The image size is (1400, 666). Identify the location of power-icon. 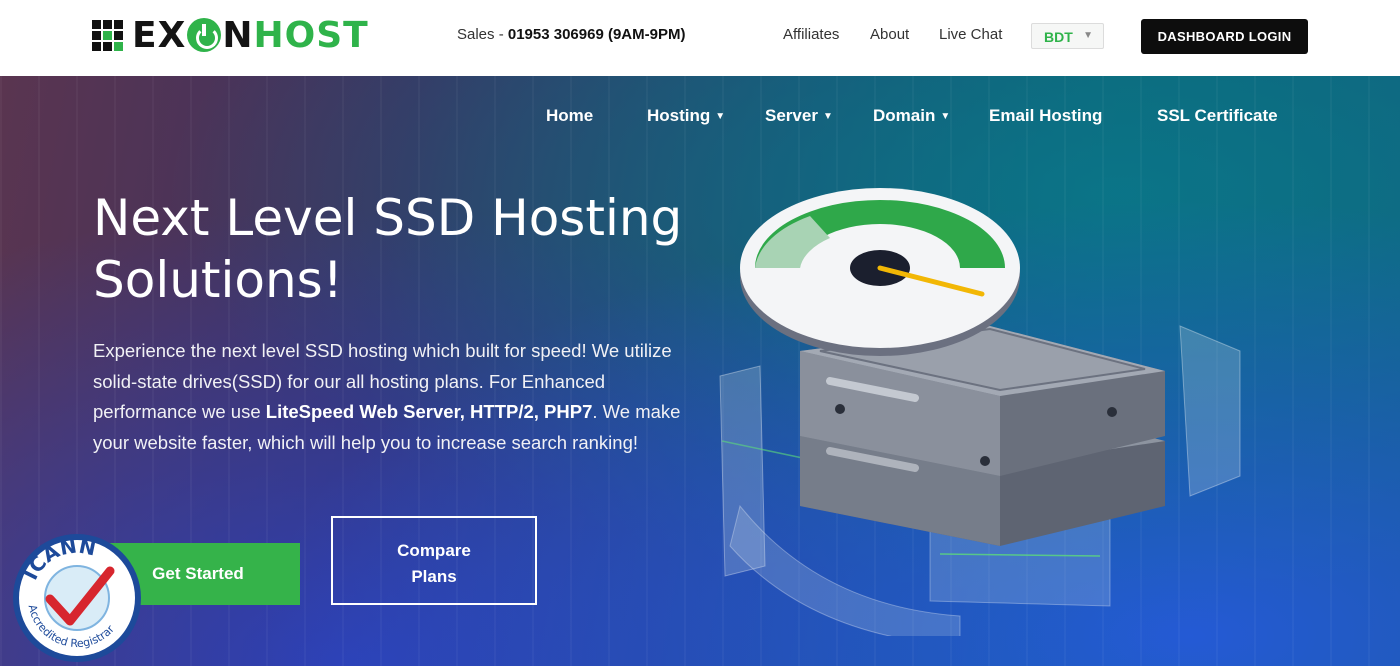
(204, 35).